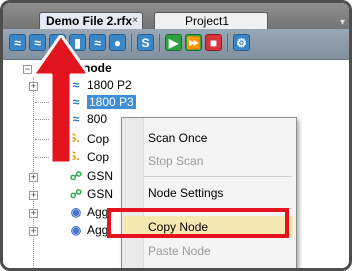 This screenshot has width=352, height=271. Describe the element at coordinates (193, 42) in the screenshot. I see `fast-forward-icon: ⏩` at that location.